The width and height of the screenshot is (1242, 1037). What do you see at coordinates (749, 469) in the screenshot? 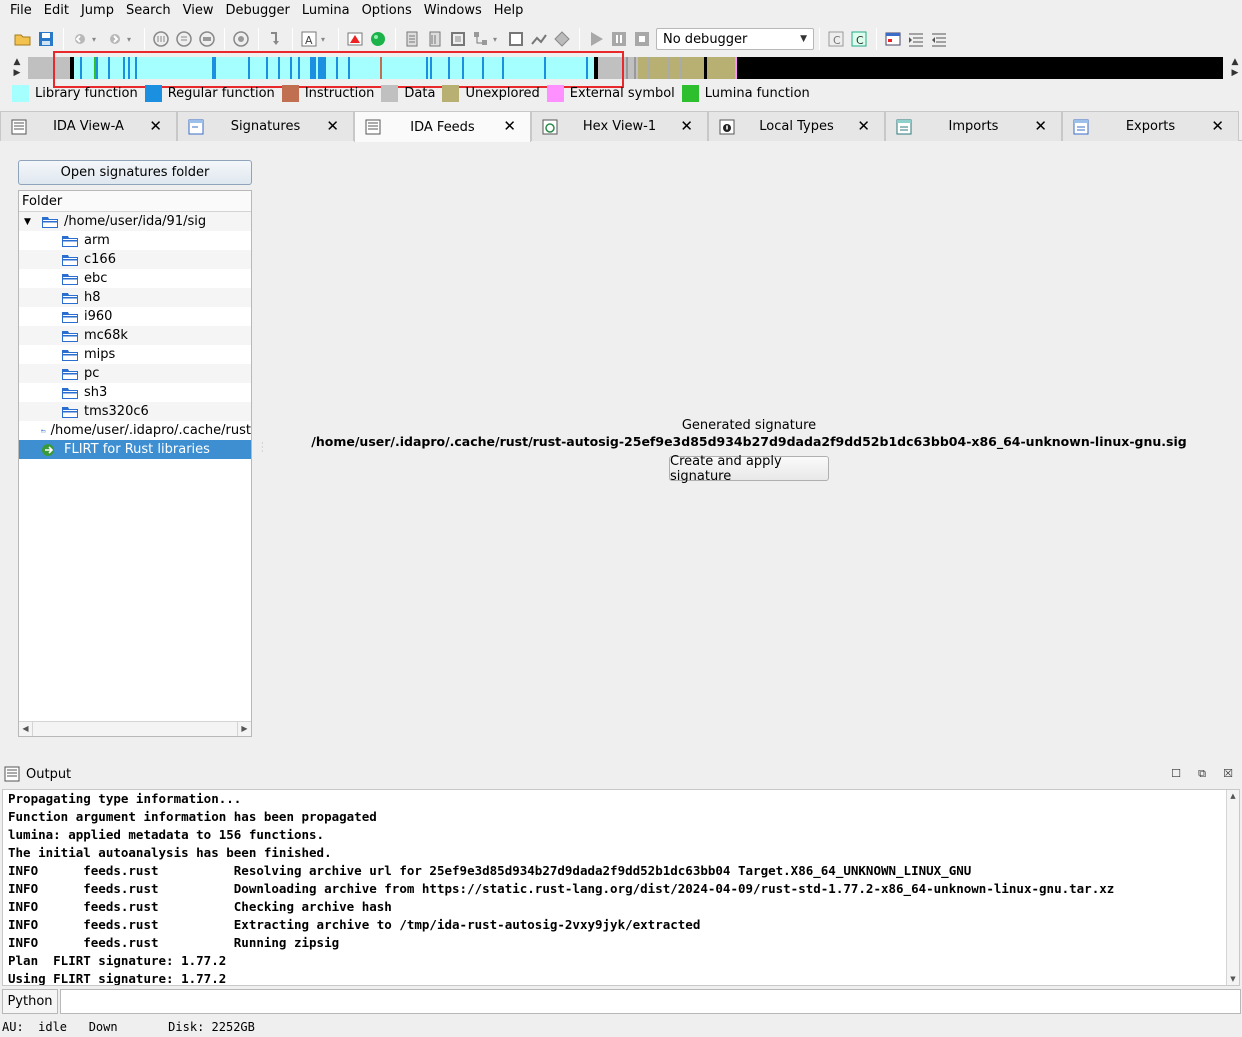
I see `create-and-apply-signature-button: Create and apply signature` at bounding box center [749, 469].